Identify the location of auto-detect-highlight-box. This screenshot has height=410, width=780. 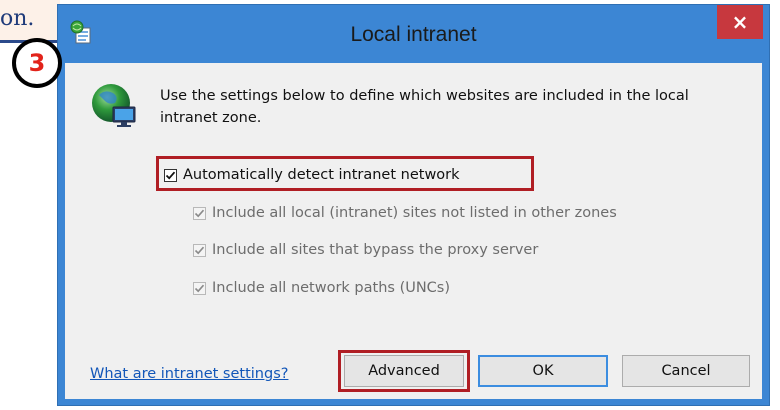
(345, 173).